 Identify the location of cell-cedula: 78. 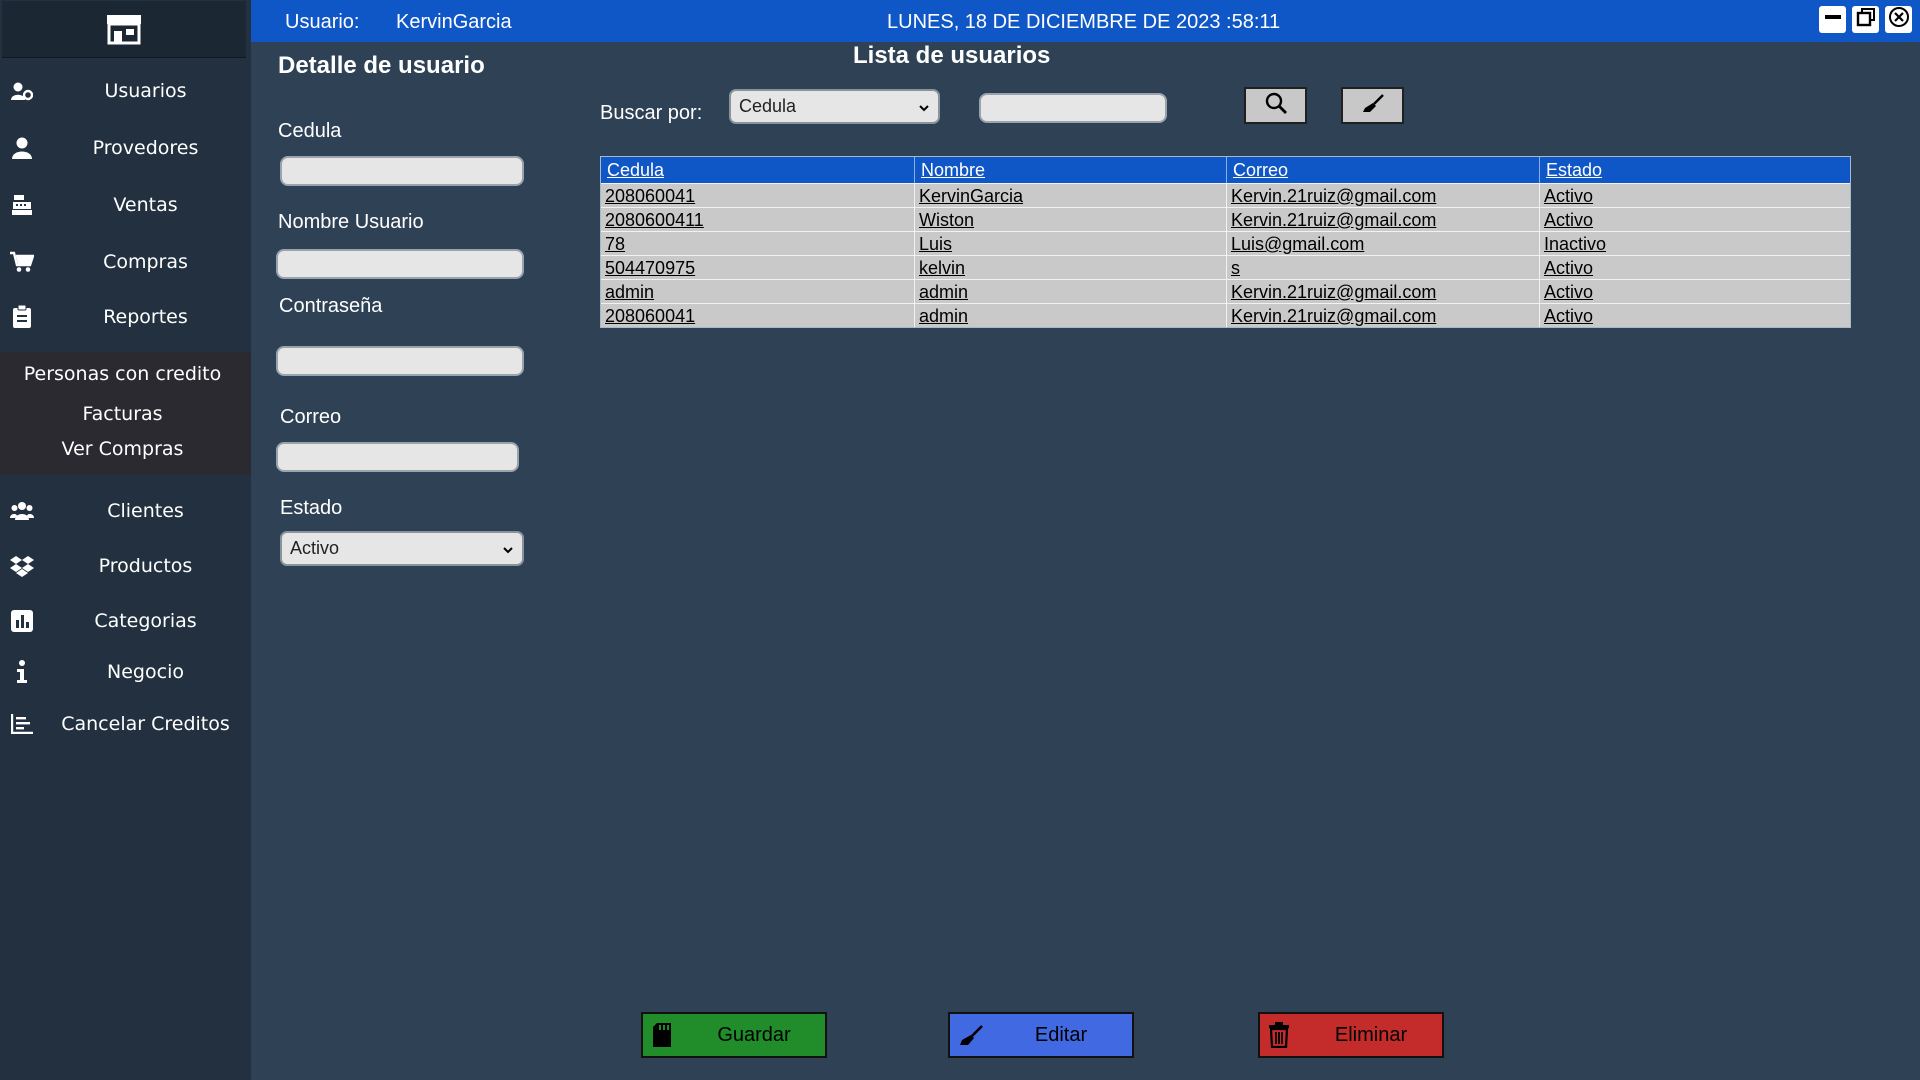
(615, 244).